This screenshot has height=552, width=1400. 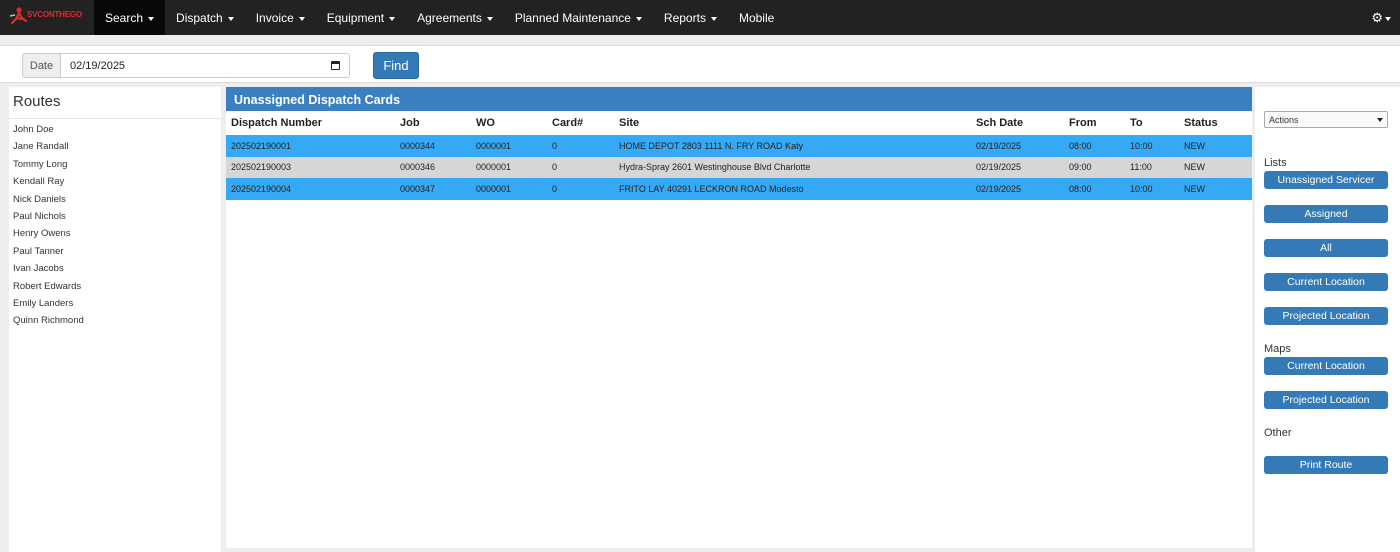 What do you see at coordinates (1326, 248) in the screenshot?
I see `all-button: All` at bounding box center [1326, 248].